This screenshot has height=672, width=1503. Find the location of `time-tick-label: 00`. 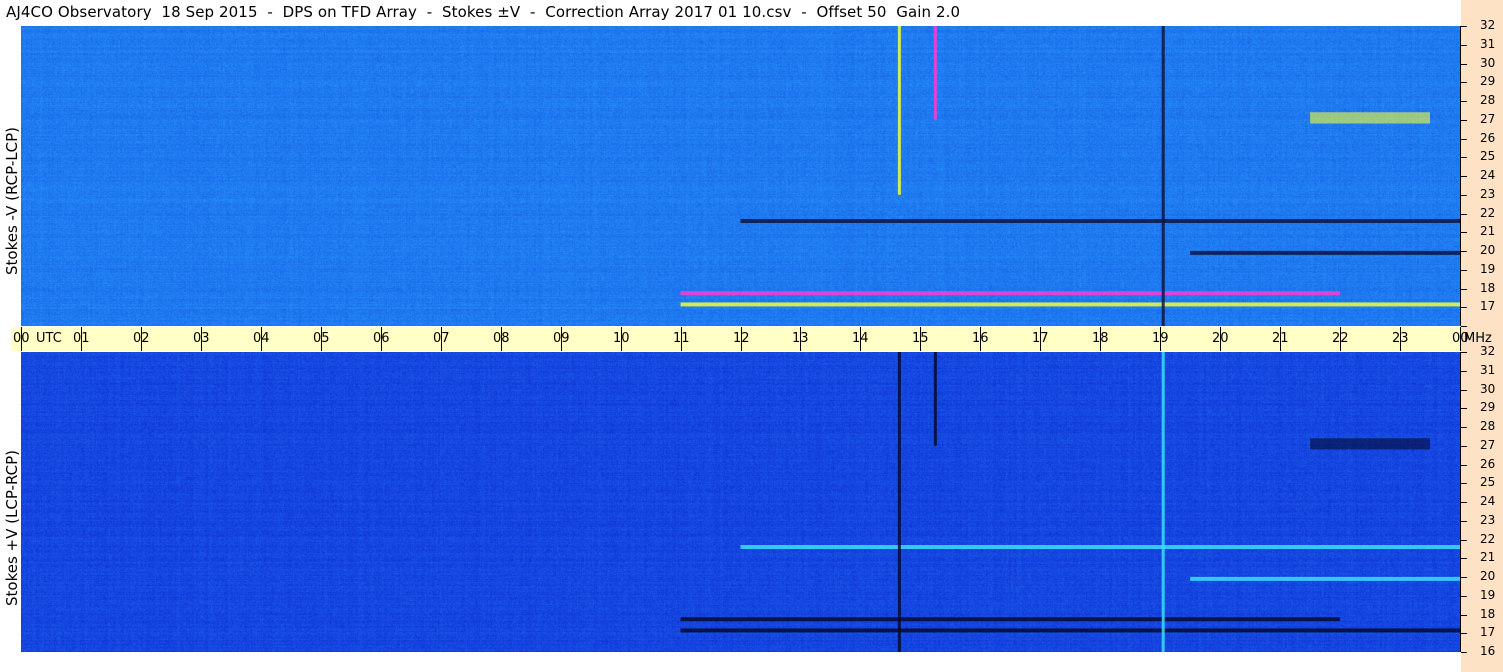

time-tick-label: 00 is located at coordinates (21, 338).